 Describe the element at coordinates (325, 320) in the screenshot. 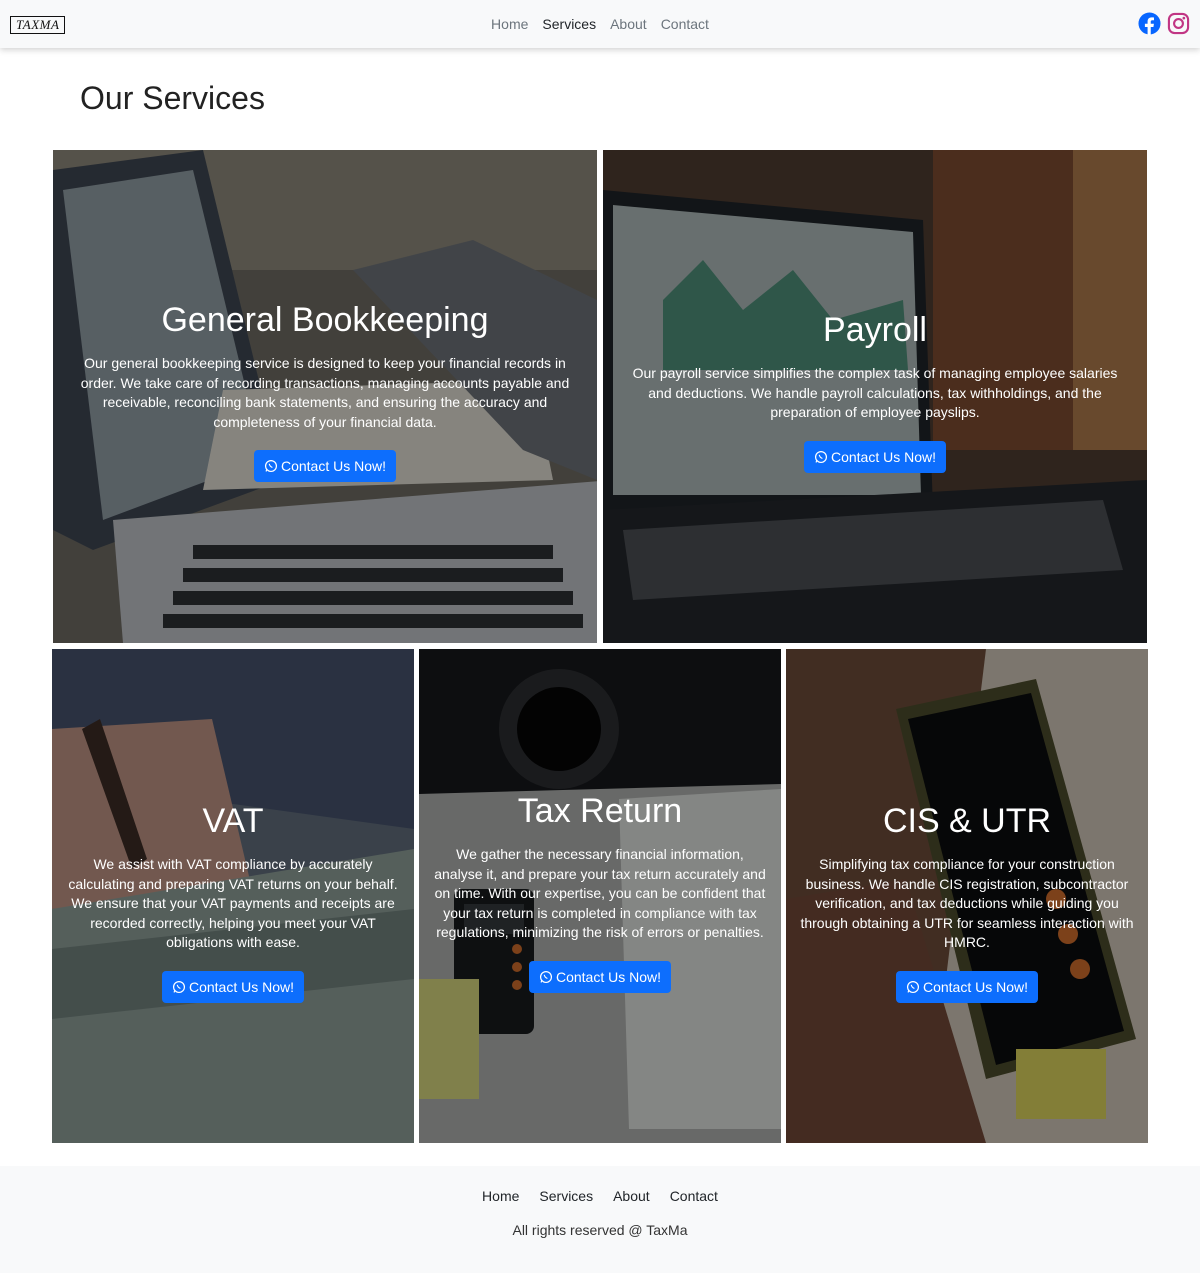

I see `service-title: General Bookkeeping` at that location.